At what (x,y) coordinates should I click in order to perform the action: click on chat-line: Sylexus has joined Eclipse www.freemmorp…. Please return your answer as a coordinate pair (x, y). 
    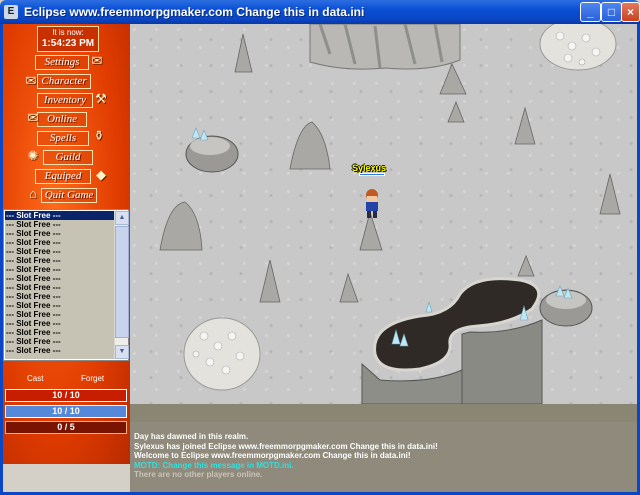
    Looking at the image, I should click on (286, 446).